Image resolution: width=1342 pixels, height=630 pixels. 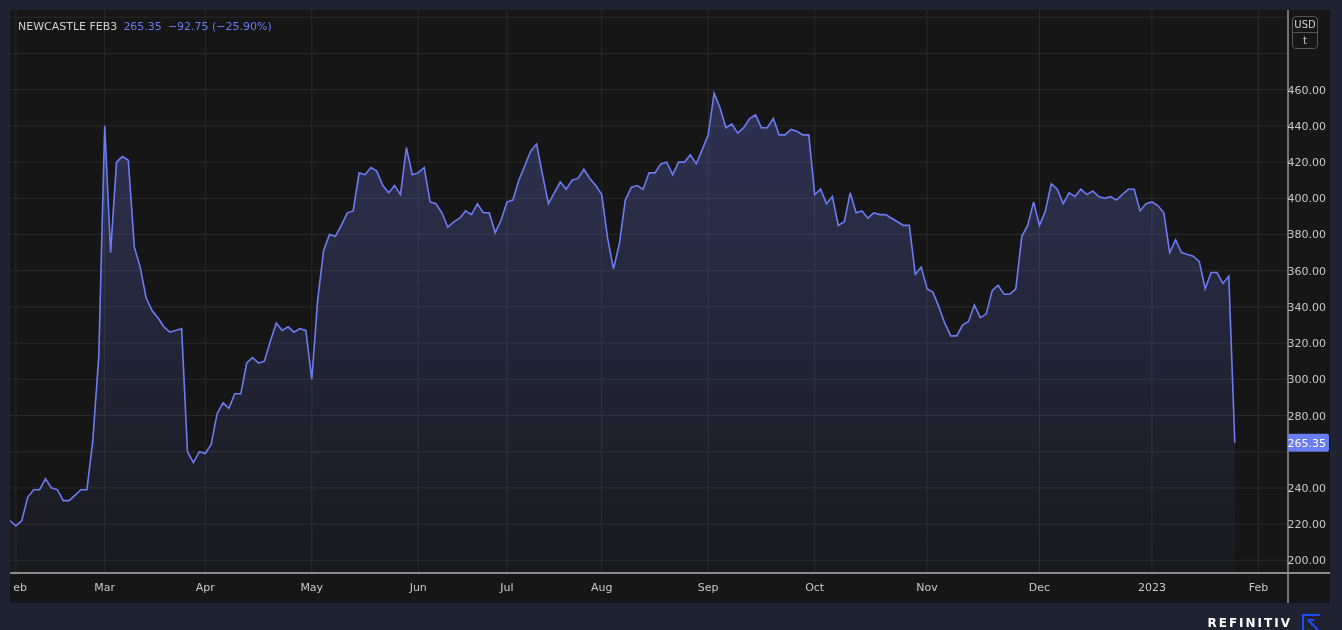 I want to click on x-axis-label: eb, so click(x=20, y=587).